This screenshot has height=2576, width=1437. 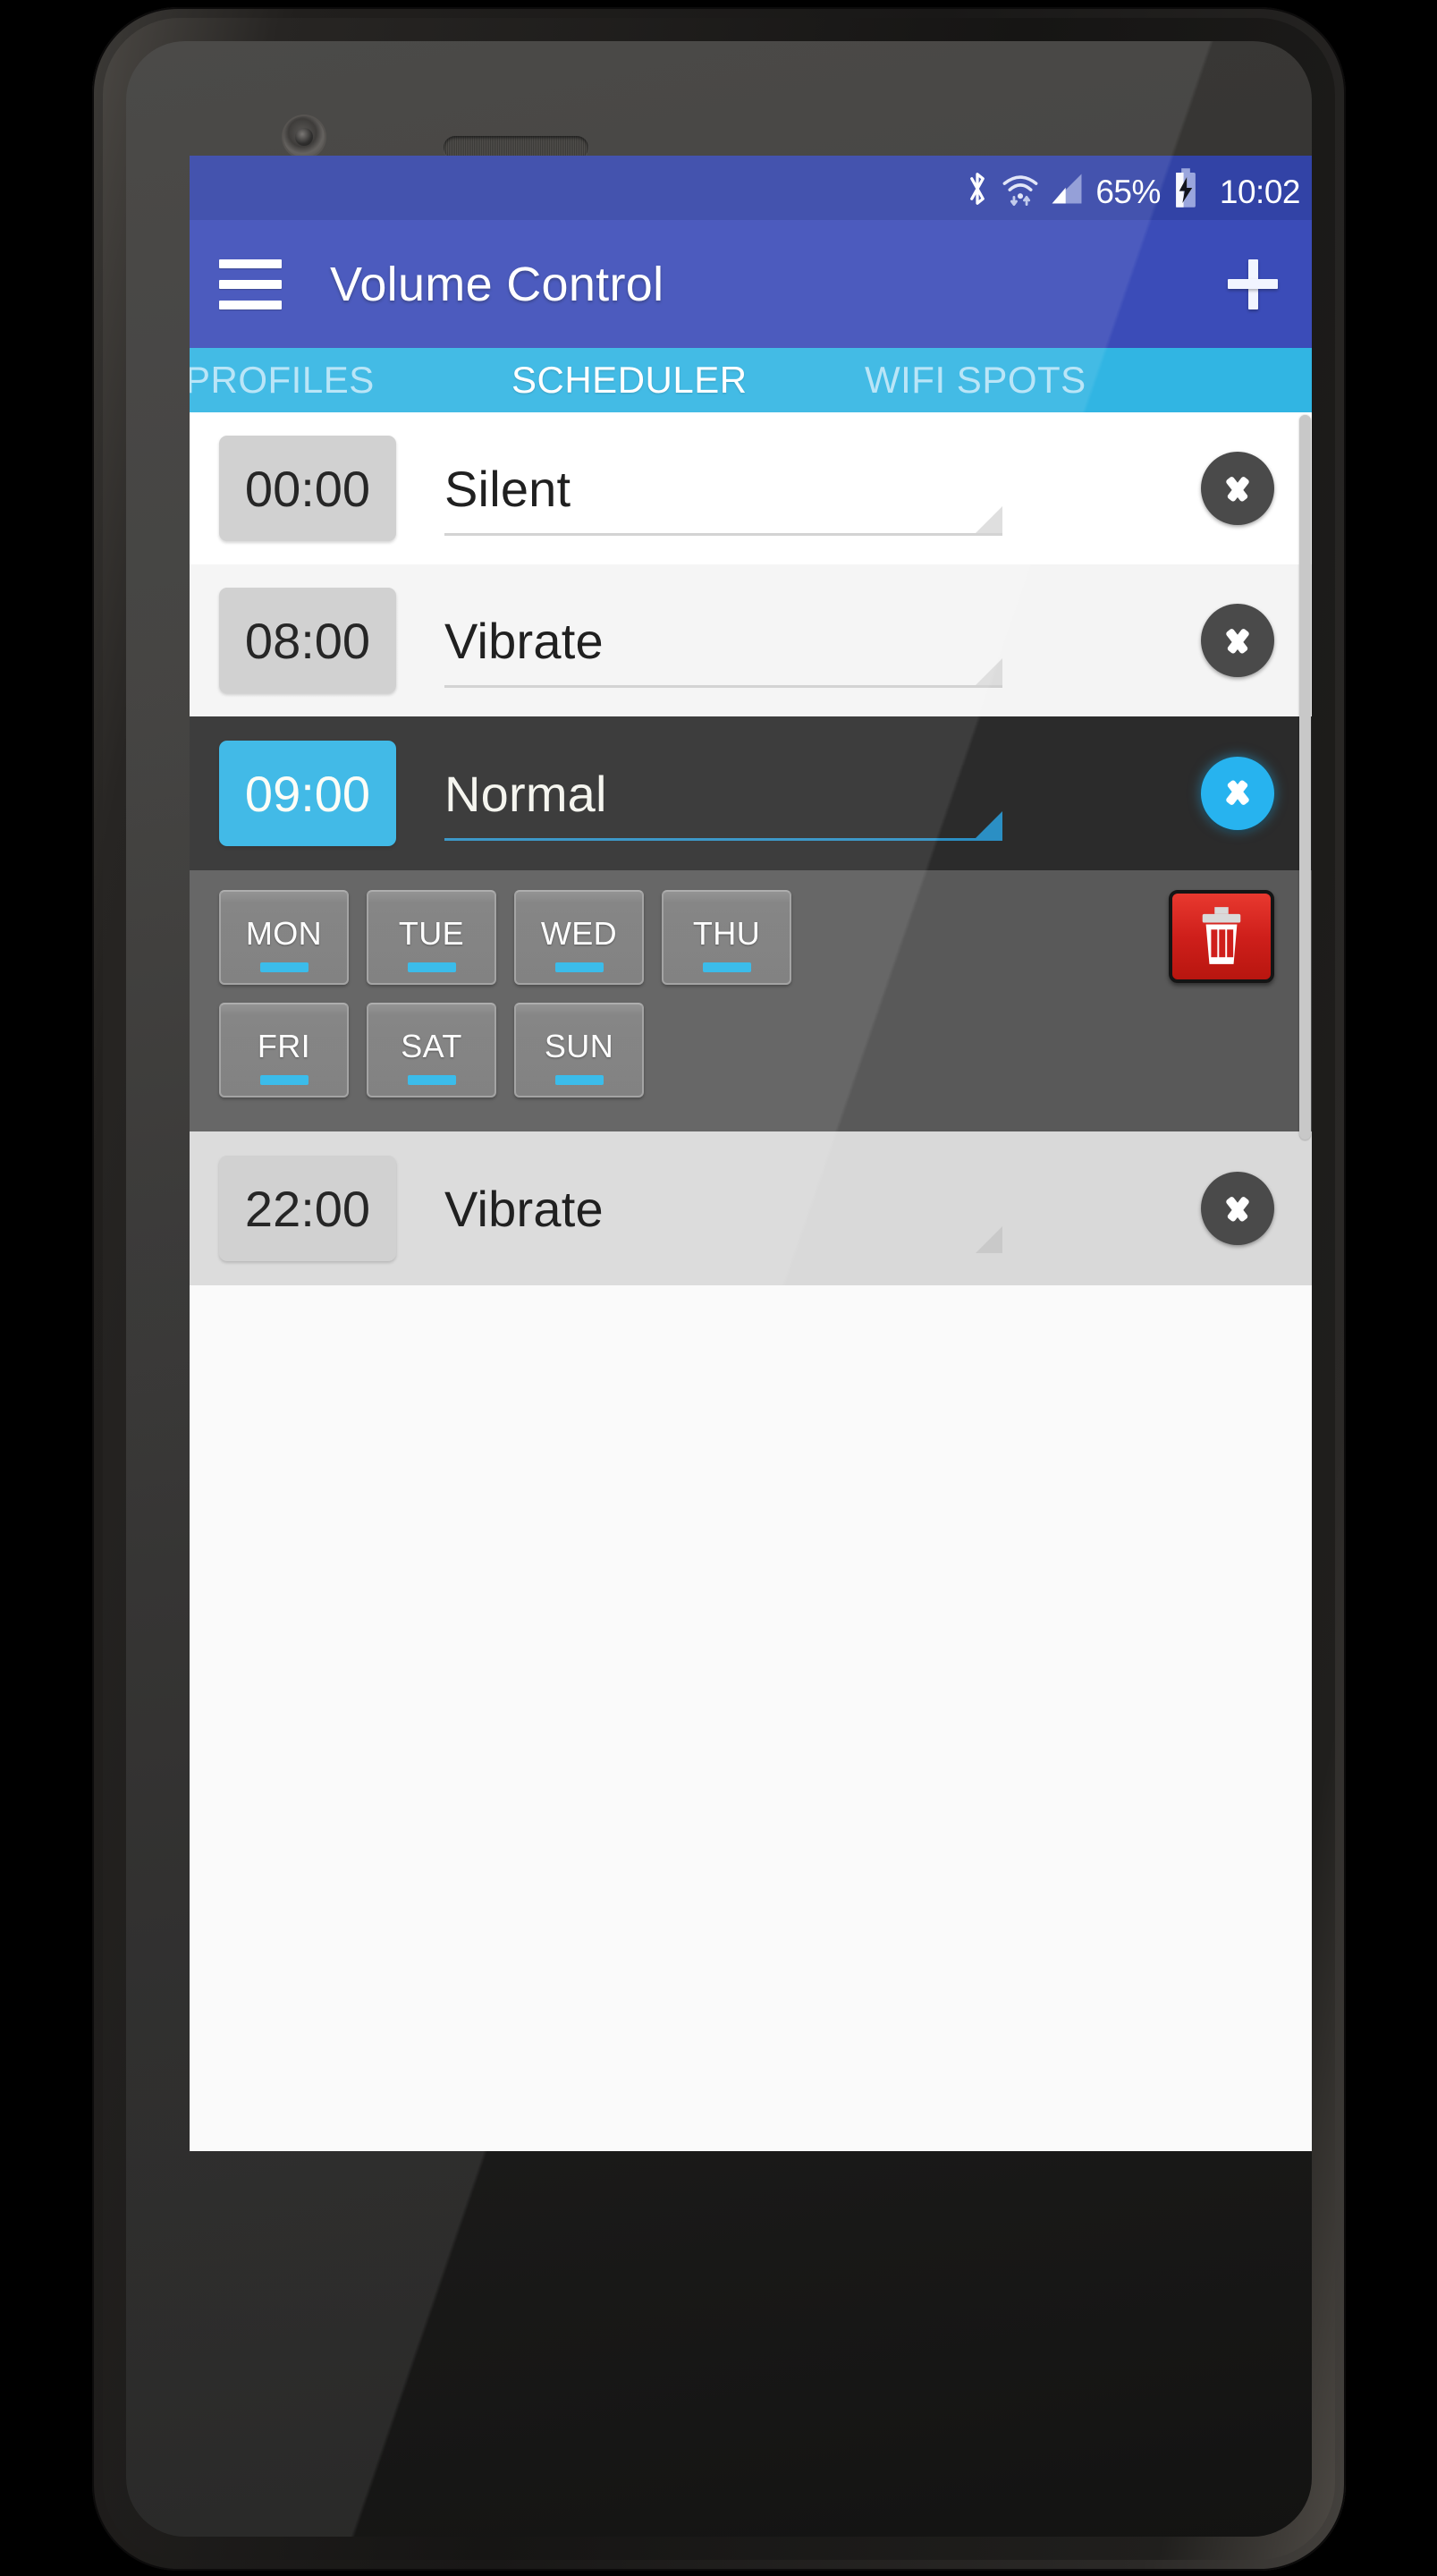 I want to click on front-camera-icon, so click(x=304, y=136).